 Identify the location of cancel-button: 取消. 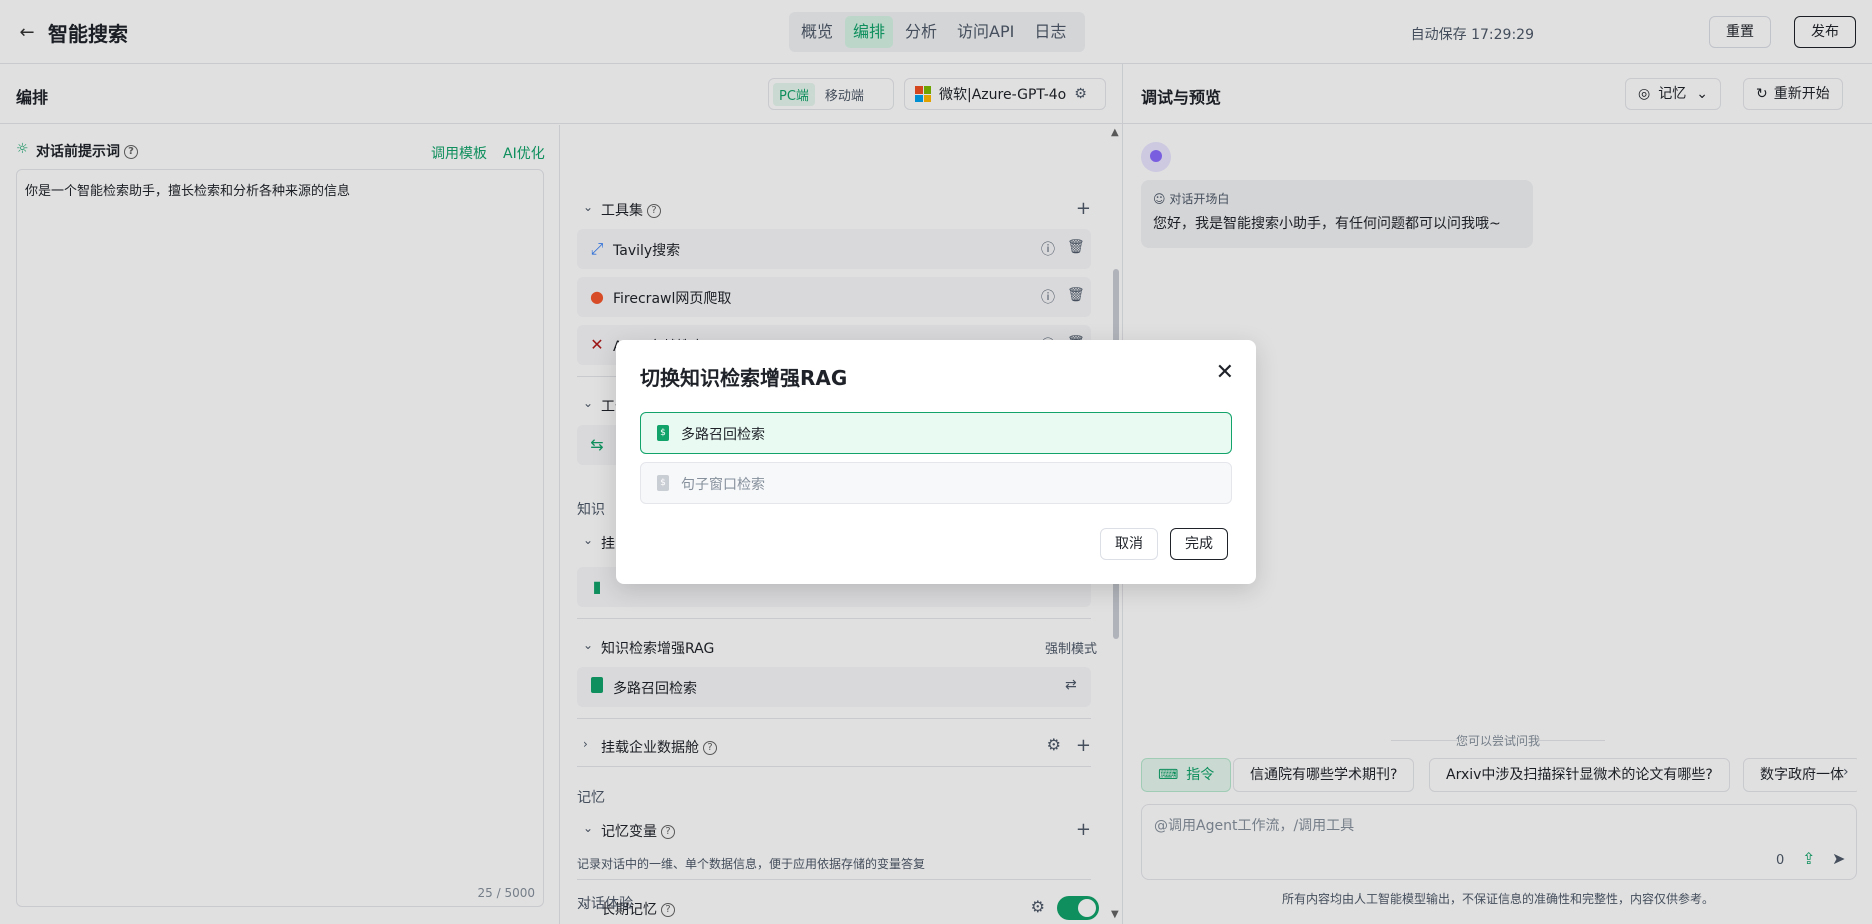
(1129, 544).